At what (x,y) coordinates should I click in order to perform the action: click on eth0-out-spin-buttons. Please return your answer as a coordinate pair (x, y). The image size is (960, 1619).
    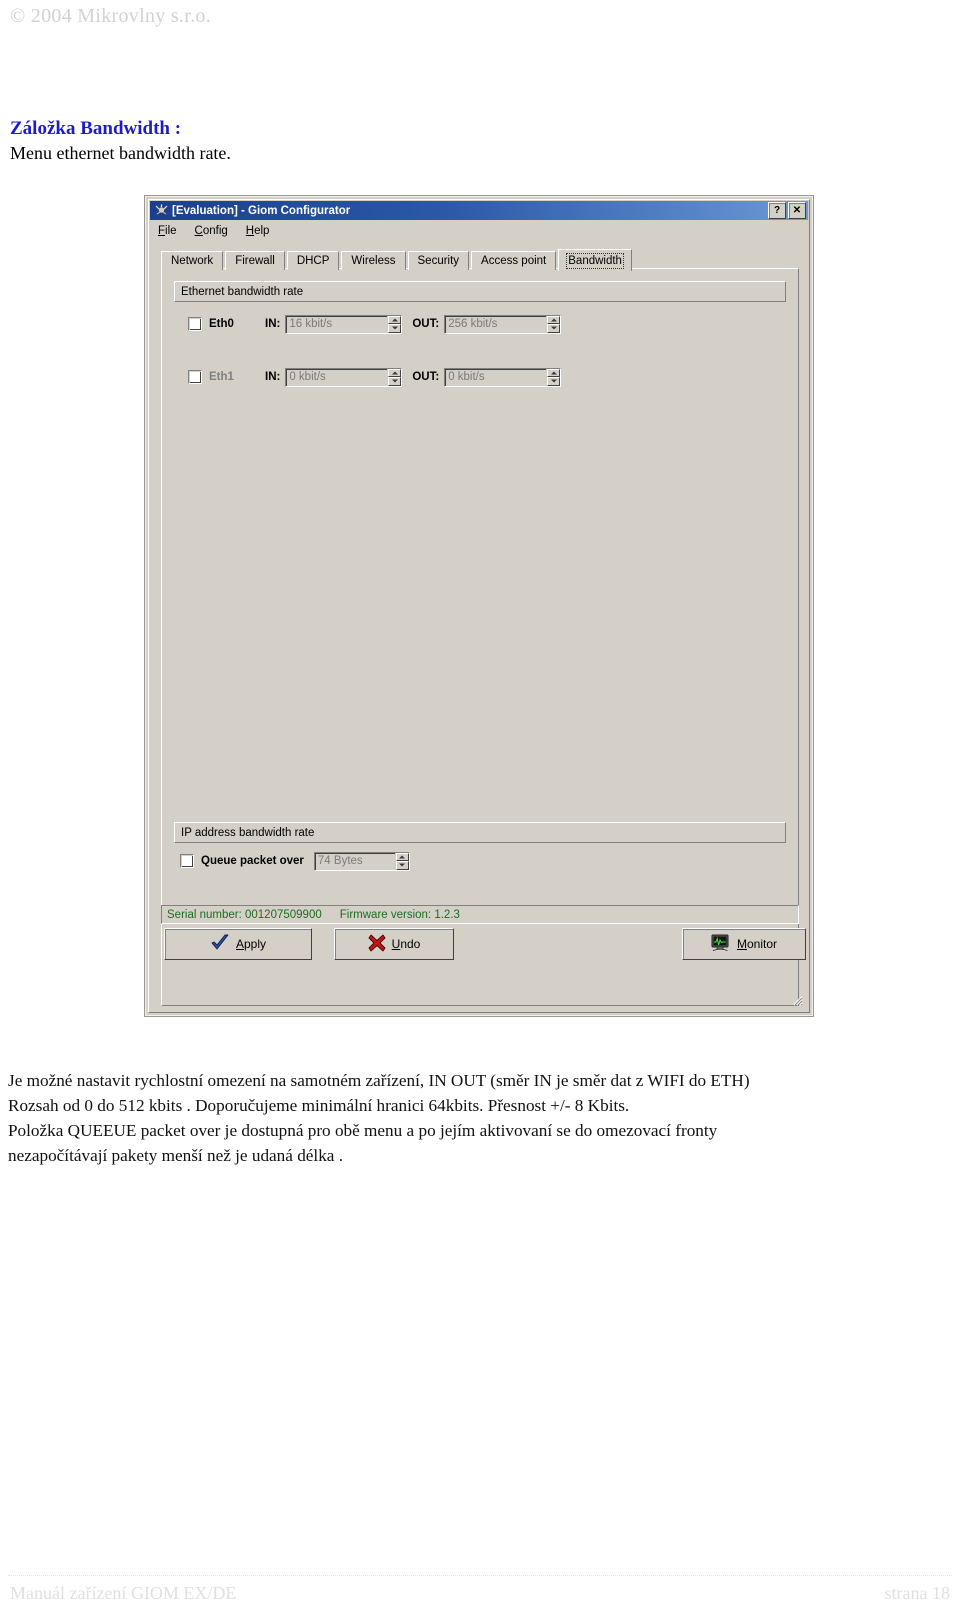
    Looking at the image, I should click on (554, 324).